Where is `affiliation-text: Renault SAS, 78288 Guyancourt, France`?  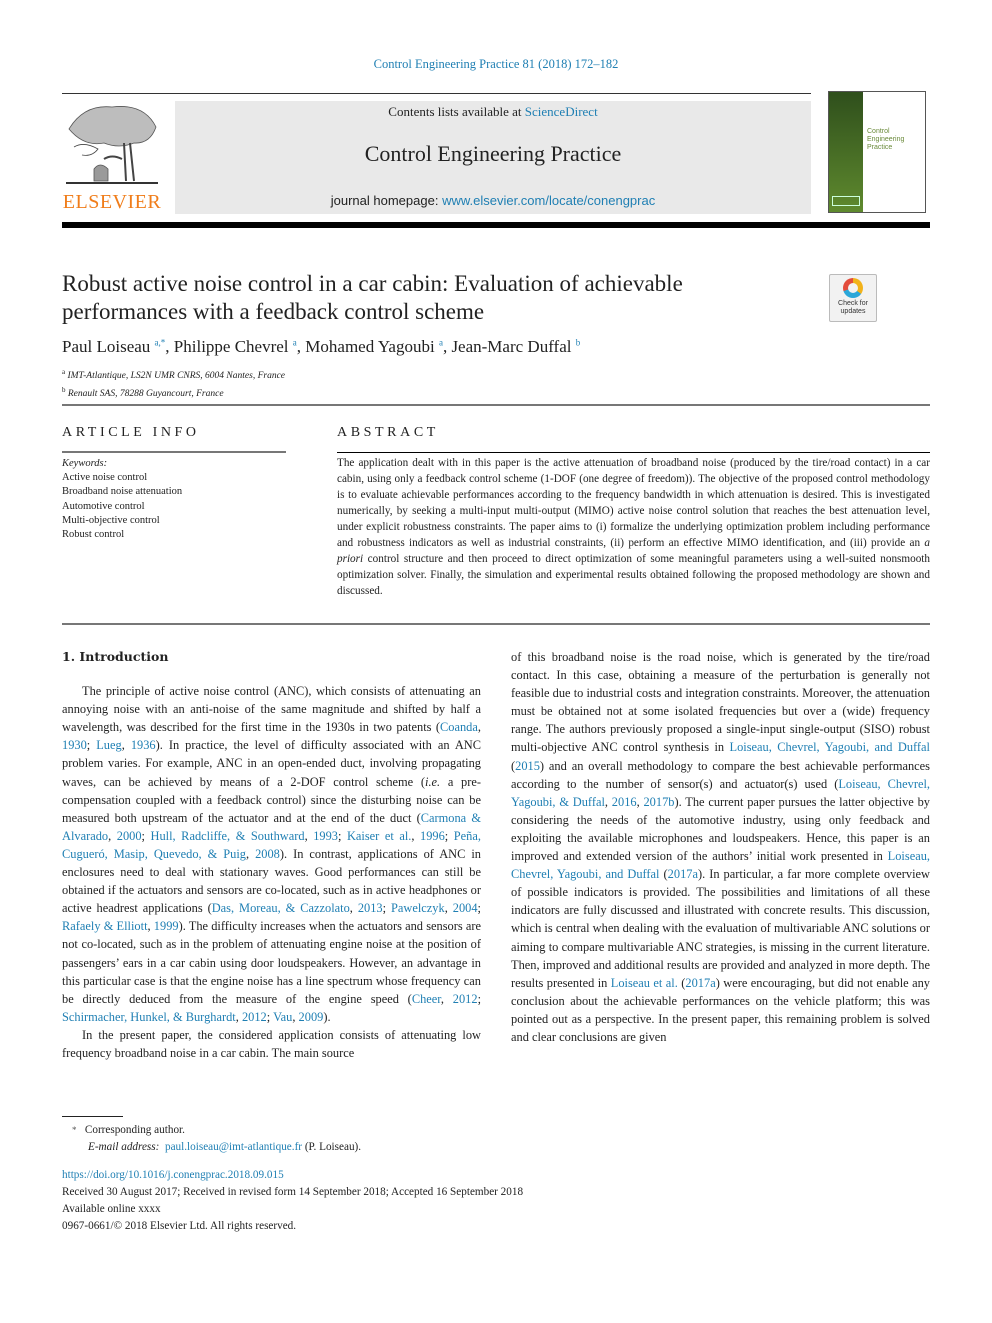 affiliation-text: Renault SAS, 78288 Guyancourt, France is located at coordinates (144, 394).